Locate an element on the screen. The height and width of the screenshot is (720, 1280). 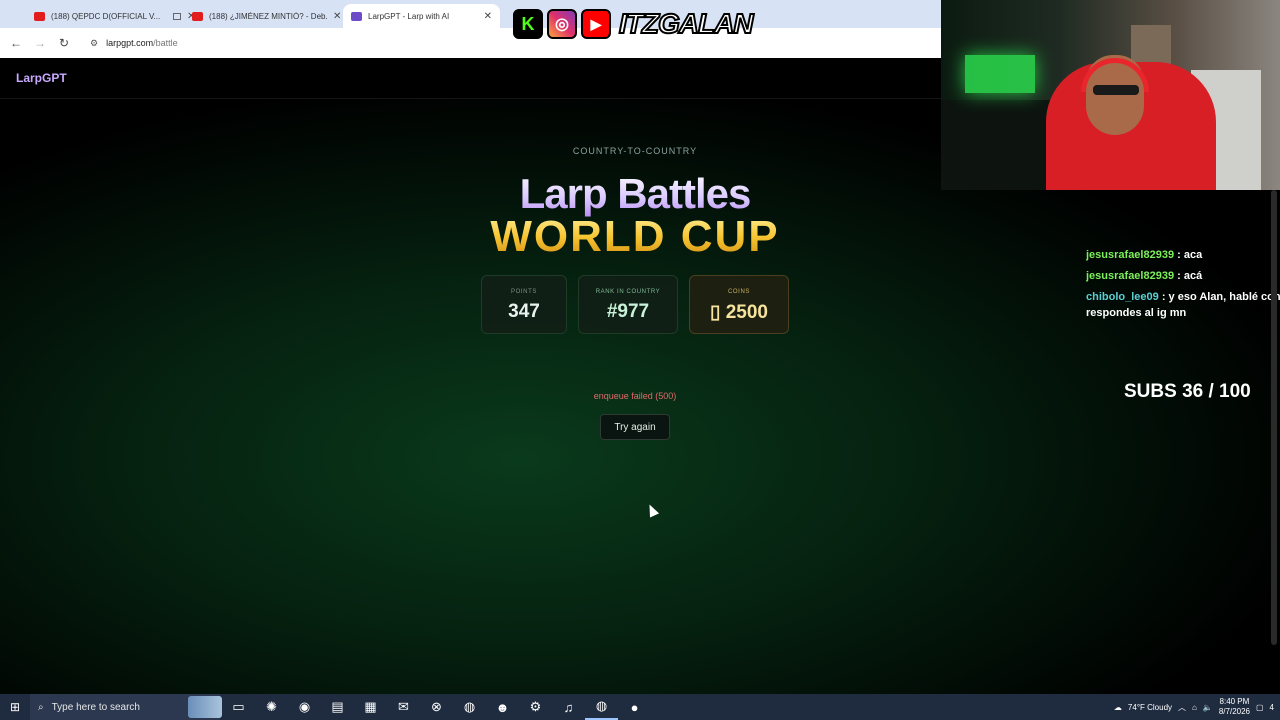
weather-icon: ☁ is located at coordinates (1118, 707).